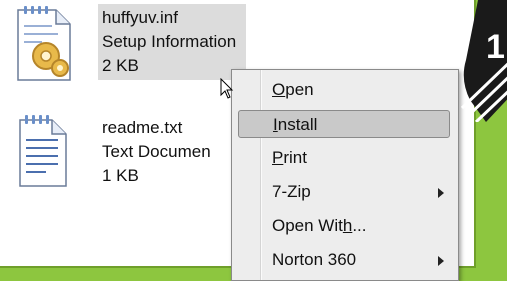 The width and height of the screenshot is (507, 281). Describe the element at coordinates (142, 127) in the screenshot. I see `file-name: readme.txt` at that location.